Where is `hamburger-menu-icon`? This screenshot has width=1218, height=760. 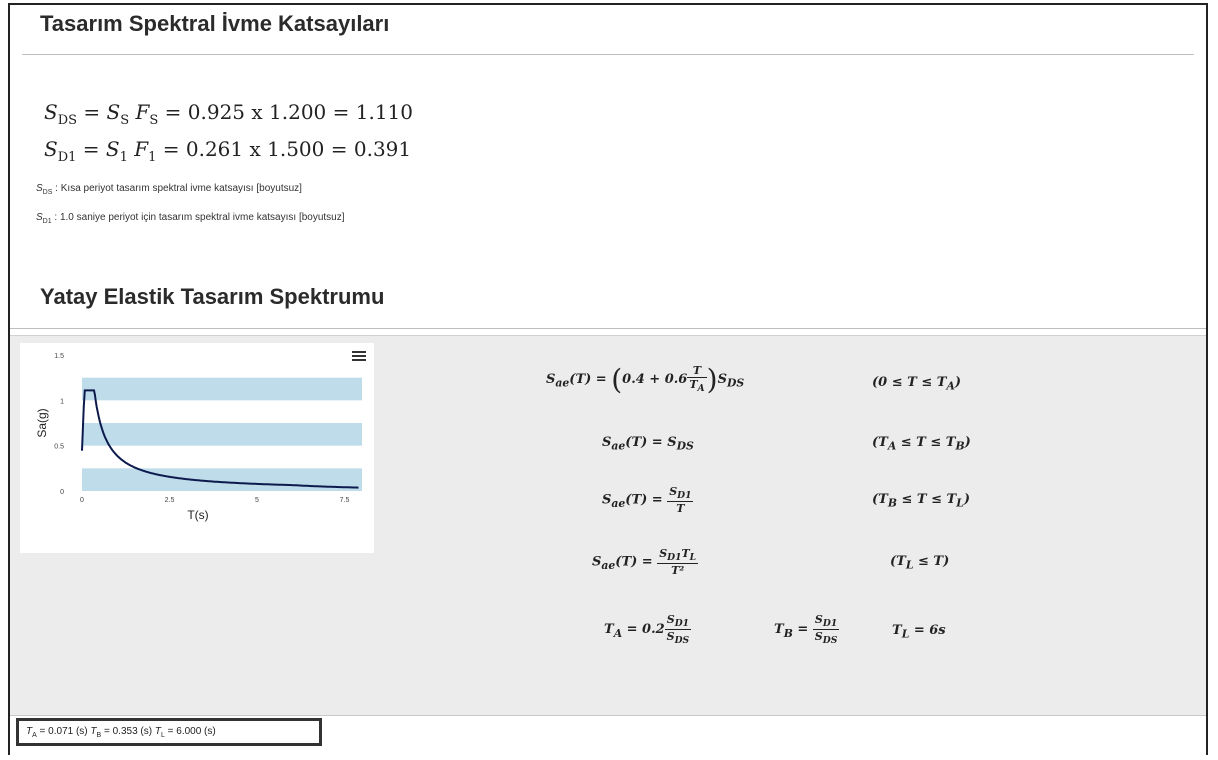 hamburger-menu-icon is located at coordinates (359, 356).